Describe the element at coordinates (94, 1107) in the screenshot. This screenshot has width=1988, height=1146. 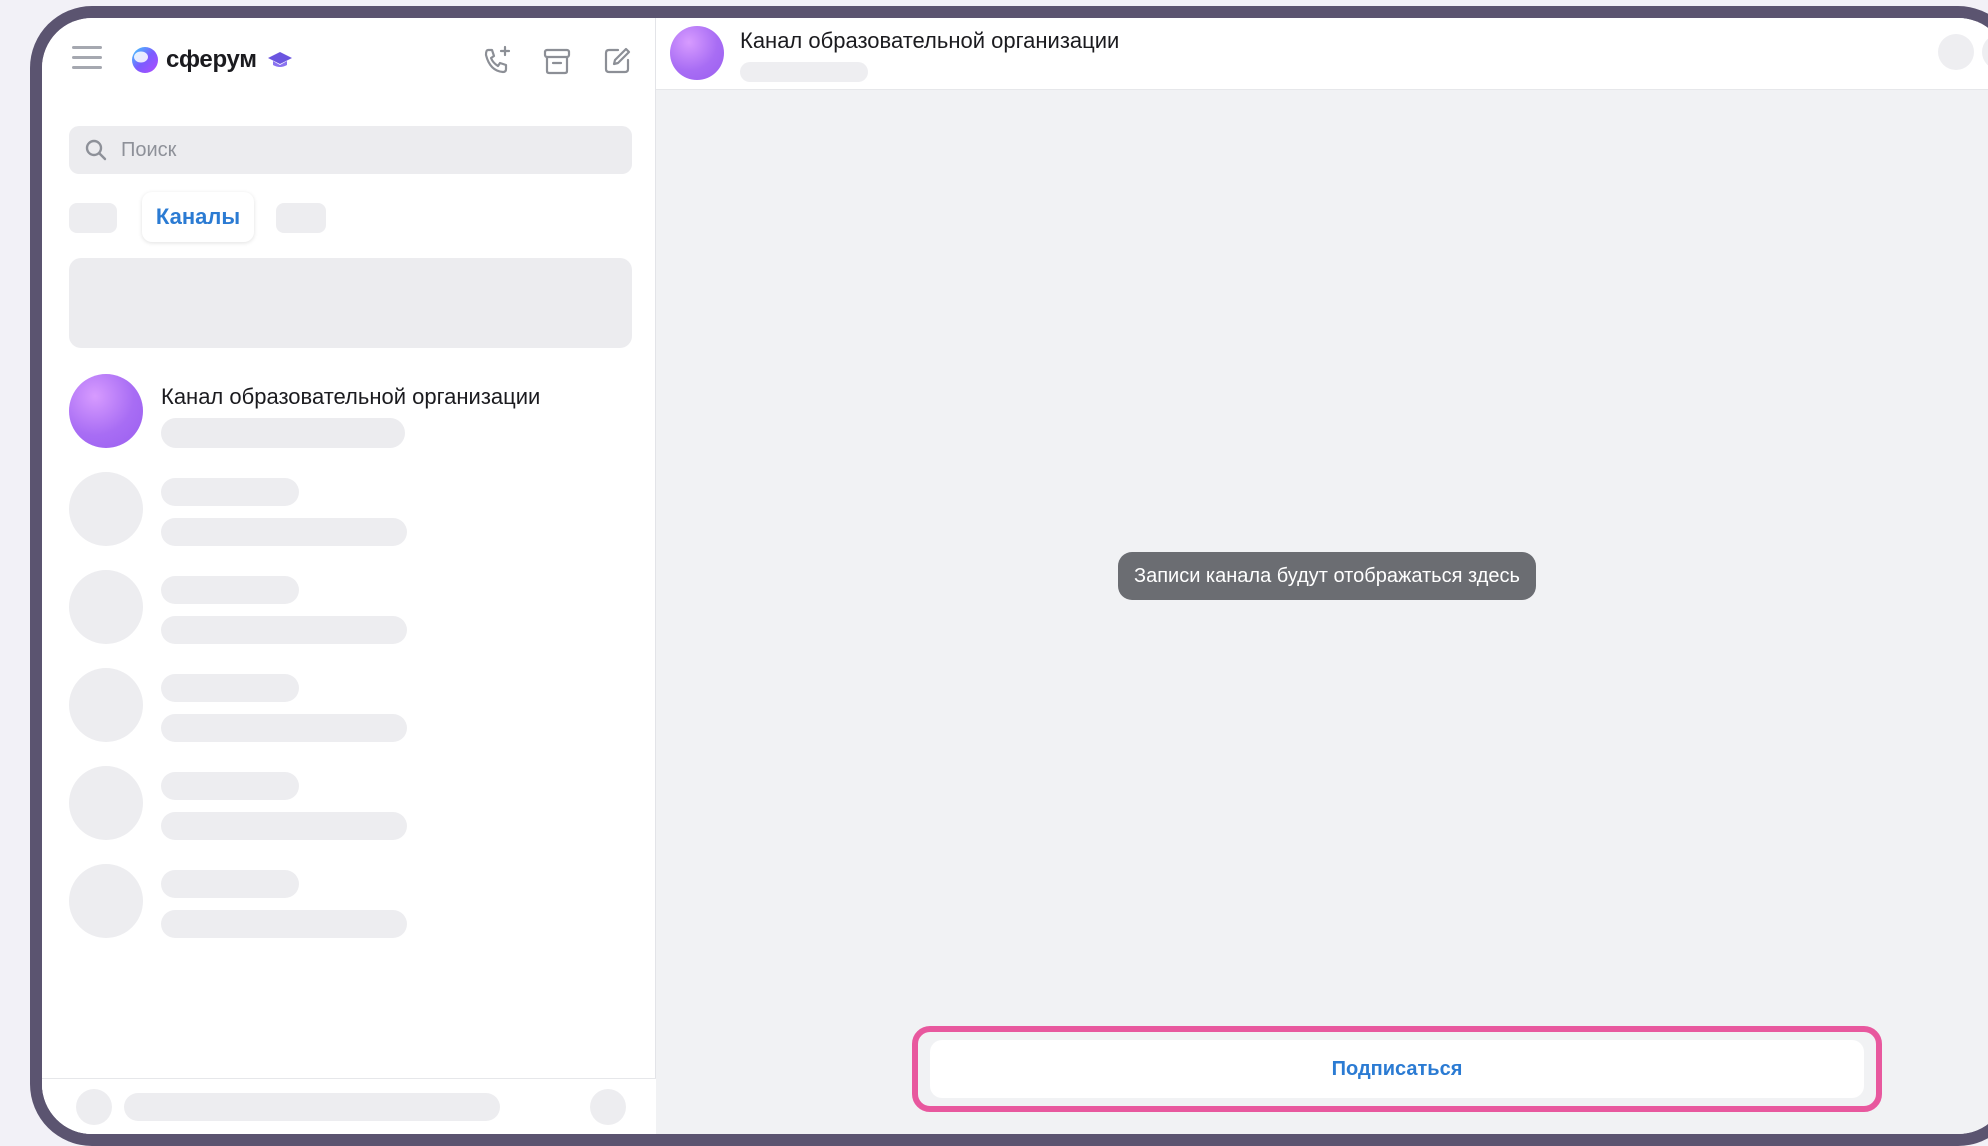
I see `footer-avatar-placeholder` at that location.